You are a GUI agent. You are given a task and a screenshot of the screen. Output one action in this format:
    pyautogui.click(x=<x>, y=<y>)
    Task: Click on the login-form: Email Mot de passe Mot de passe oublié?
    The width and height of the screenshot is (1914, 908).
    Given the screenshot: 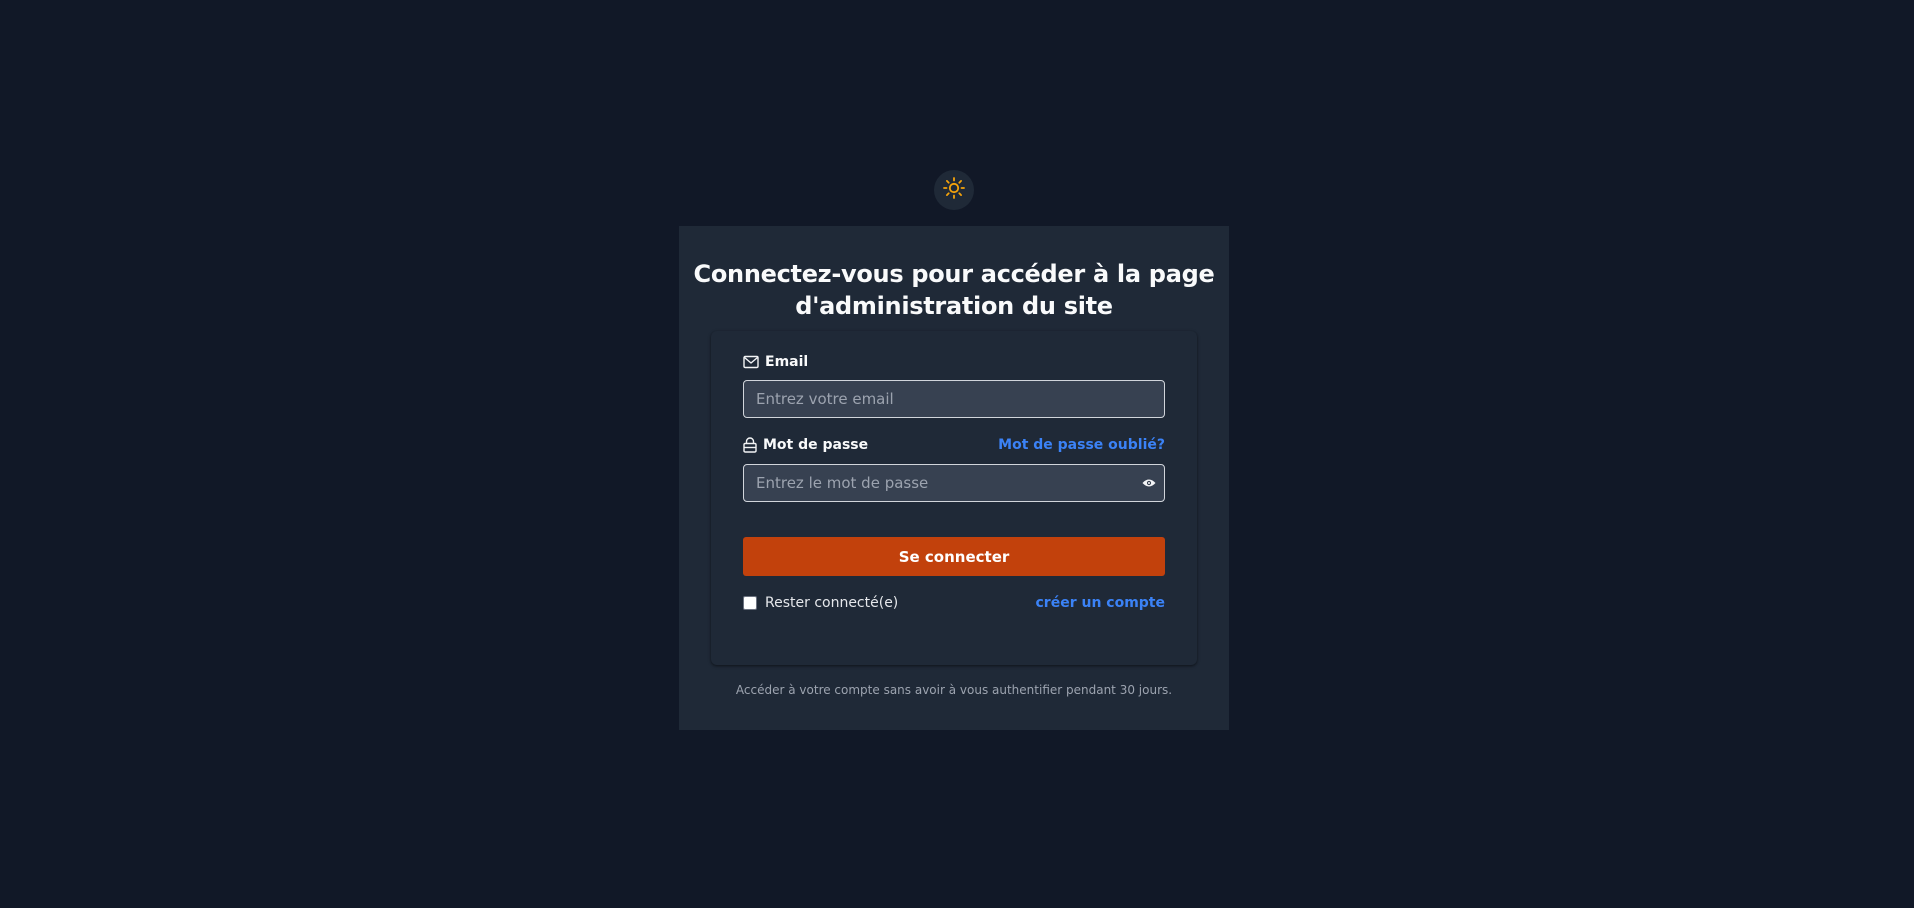 What is the action you would take?
    pyautogui.click(x=954, y=498)
    